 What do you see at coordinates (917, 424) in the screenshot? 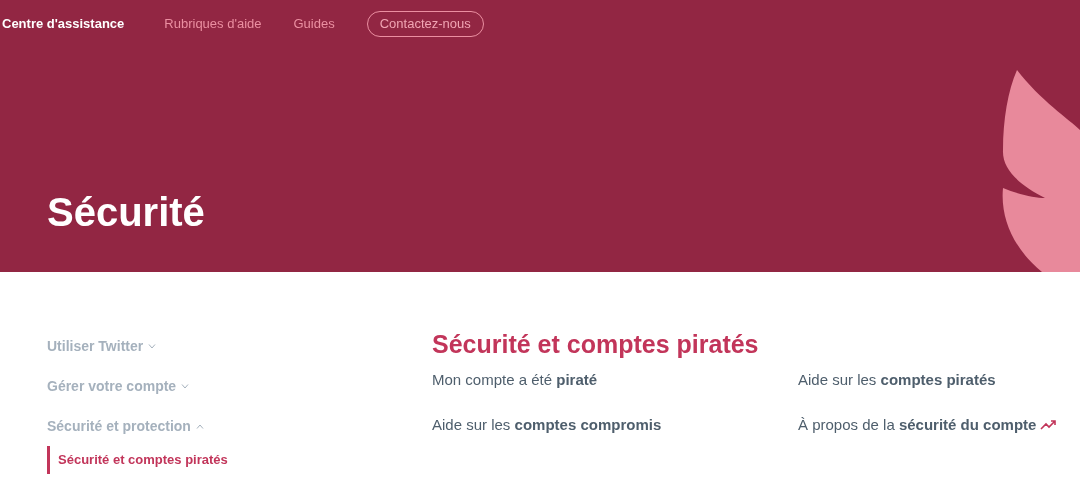
I see `article-link: À propos de la sécurité du compte` at bounding box center [917, 424].